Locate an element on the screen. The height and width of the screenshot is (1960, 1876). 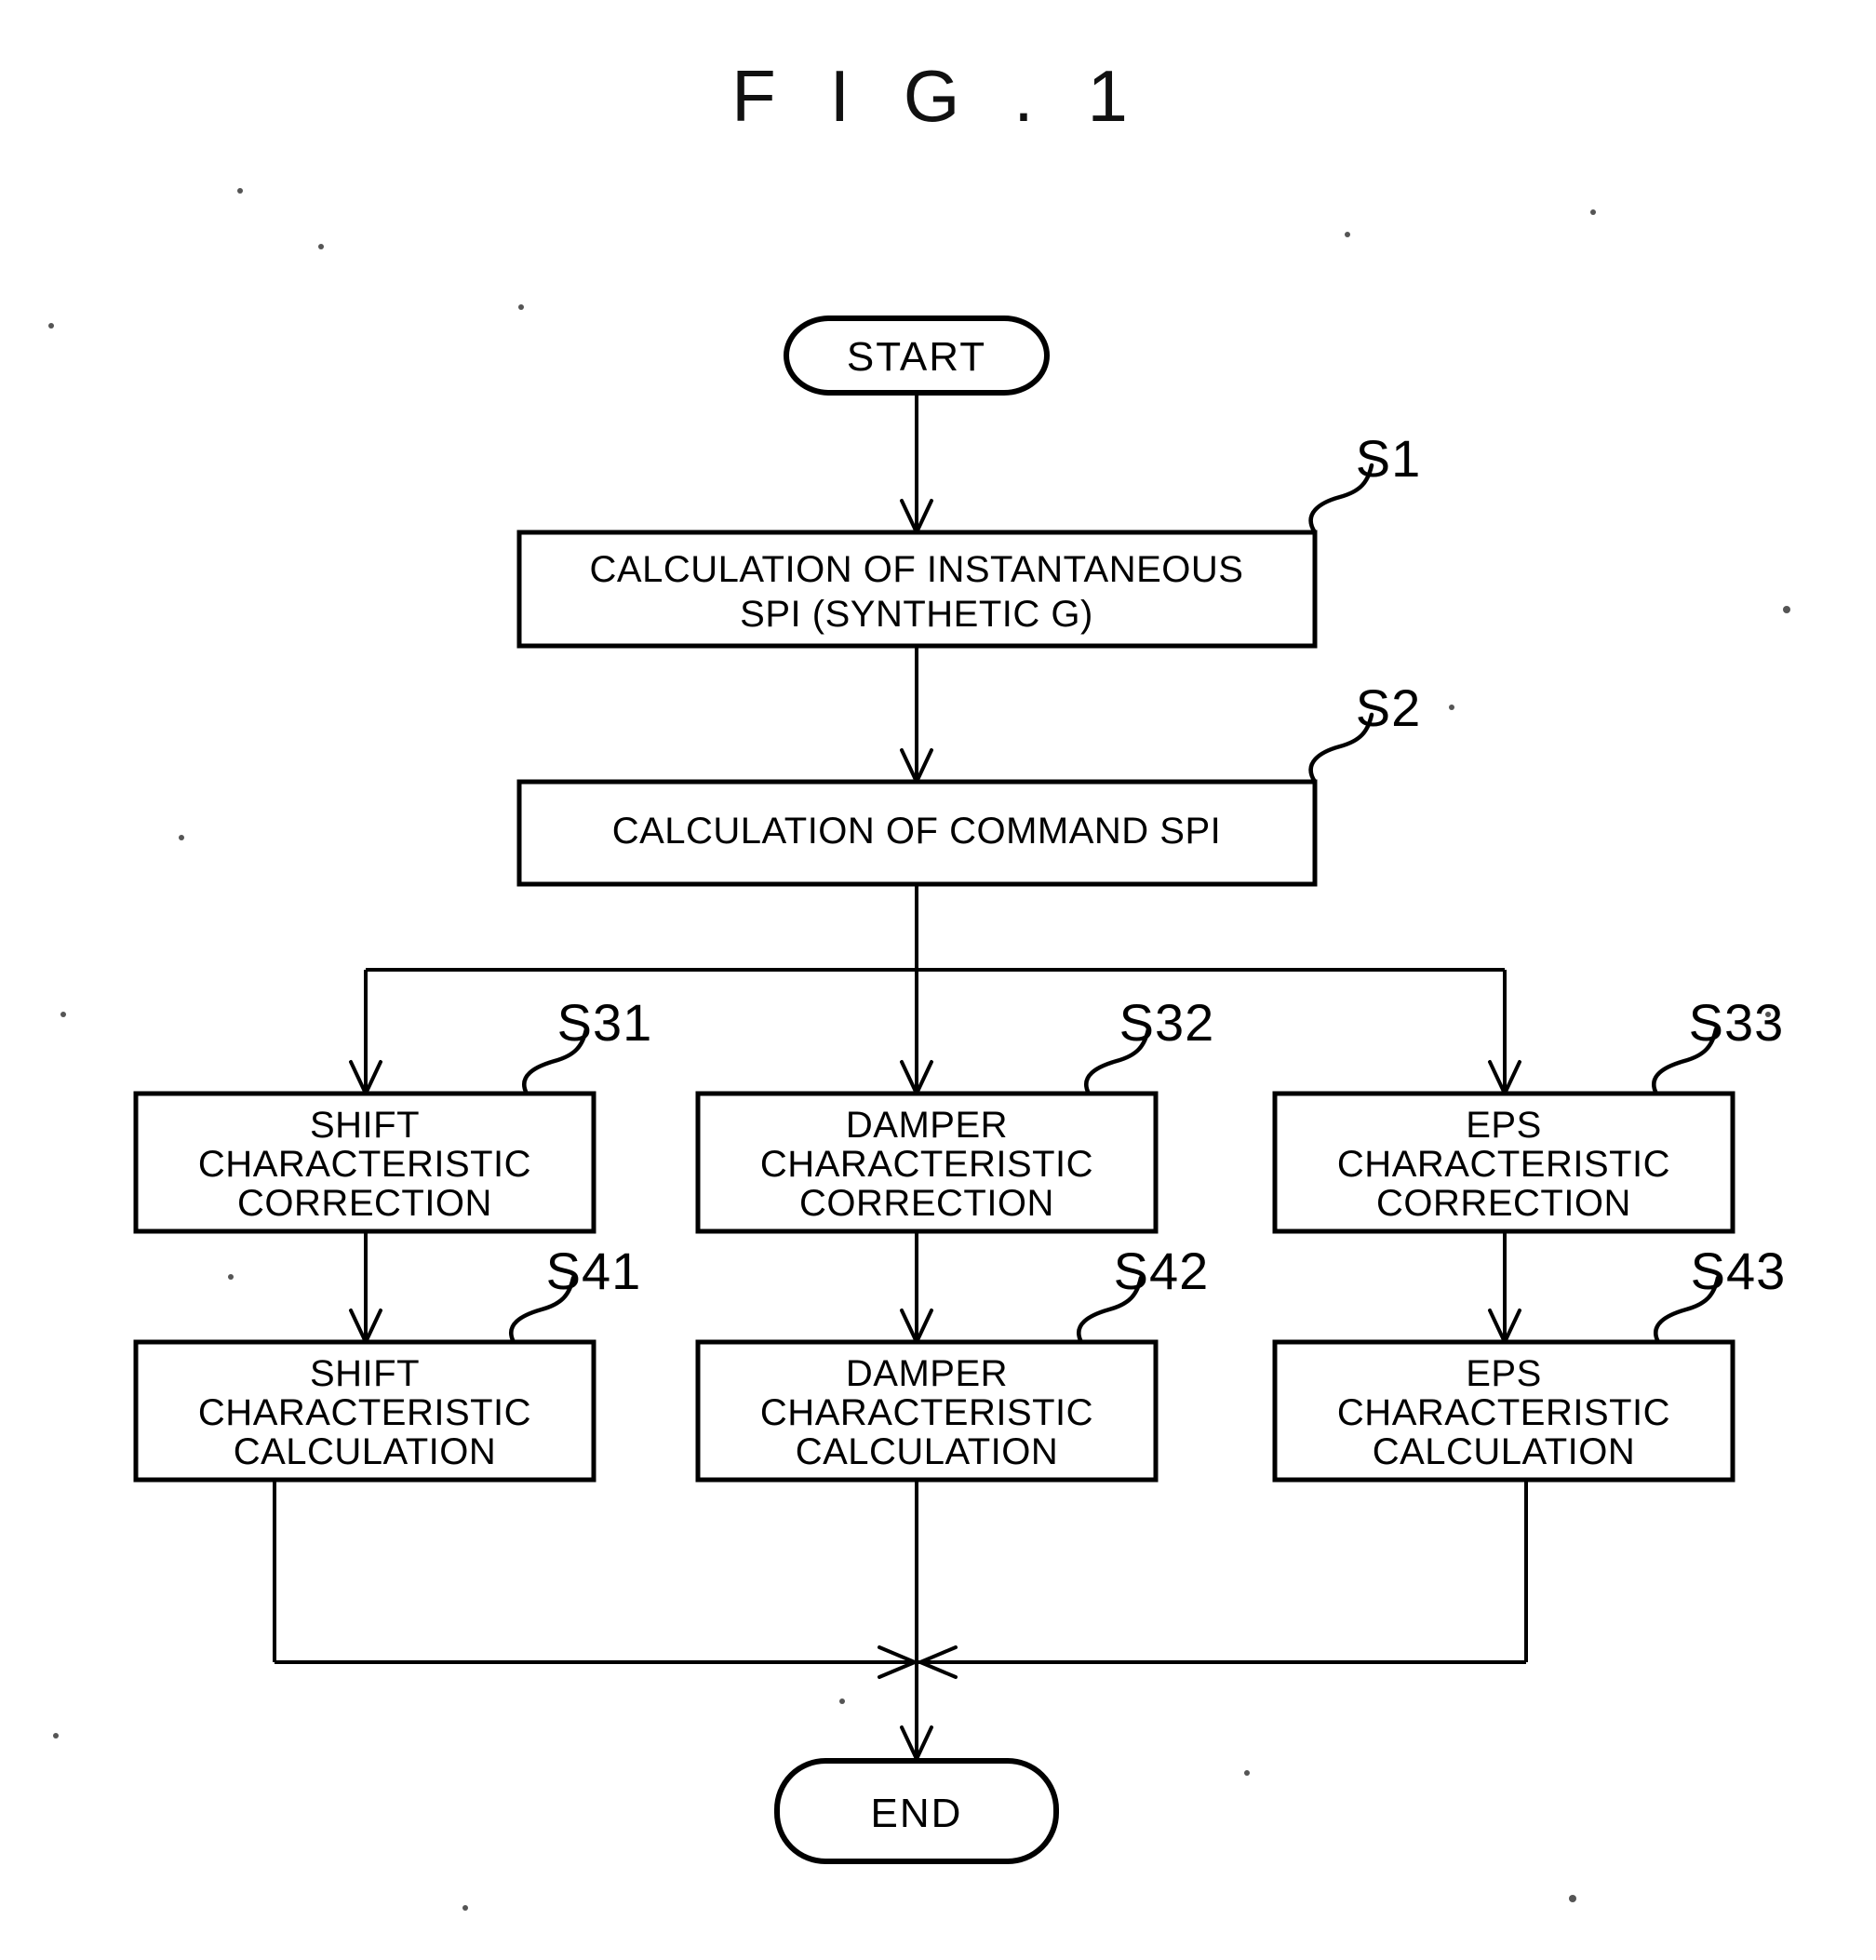
s33-line2: CHARACTERISTIC is located at coordinates (1503, 1164).